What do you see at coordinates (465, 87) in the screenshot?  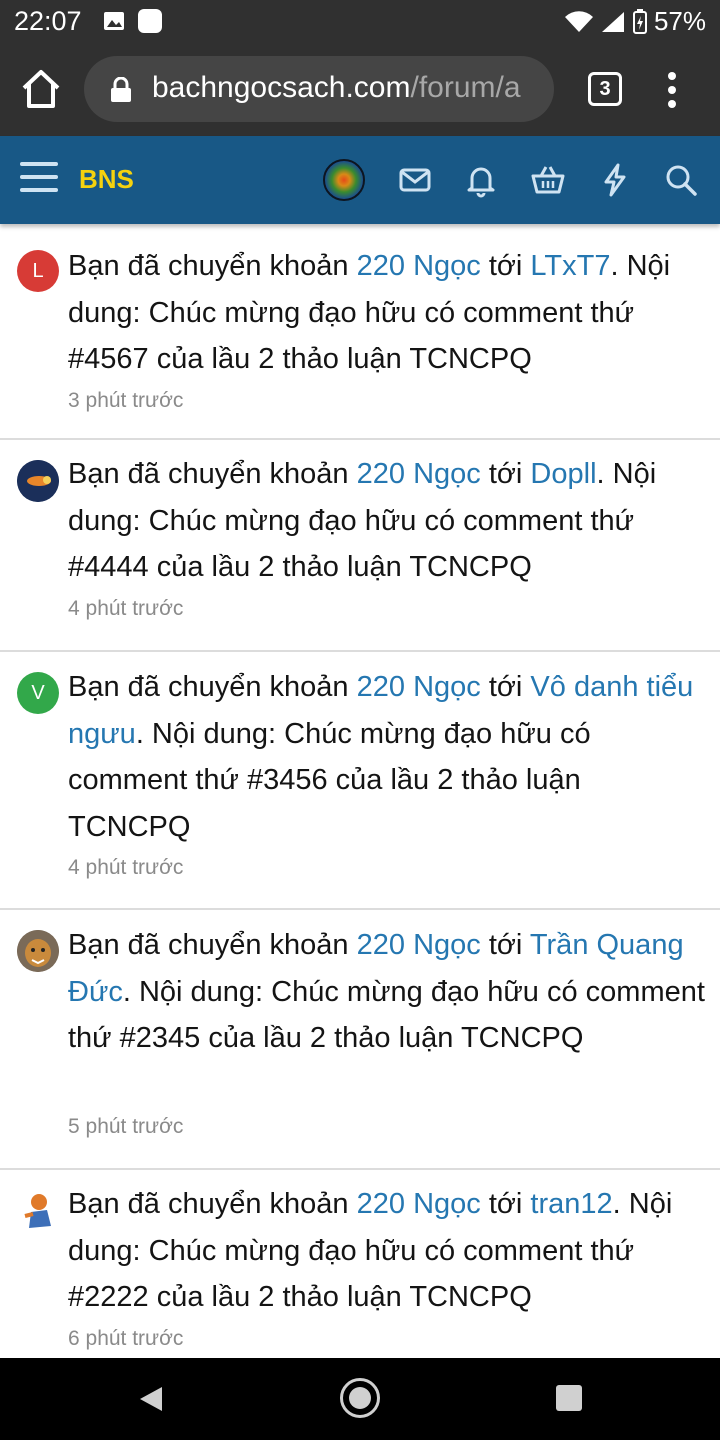 I see `url-path: /forum/a` at bounding box center [465, 87].